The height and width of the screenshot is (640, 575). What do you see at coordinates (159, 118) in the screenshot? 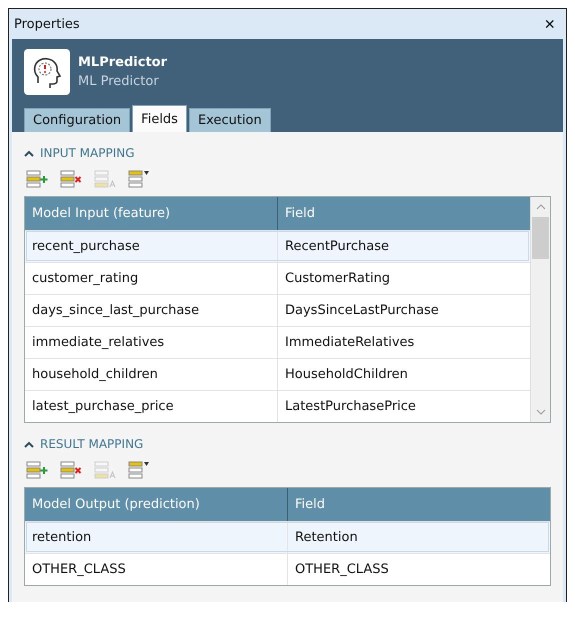
I see `tab: Fields` at bounding box center [159, 118].